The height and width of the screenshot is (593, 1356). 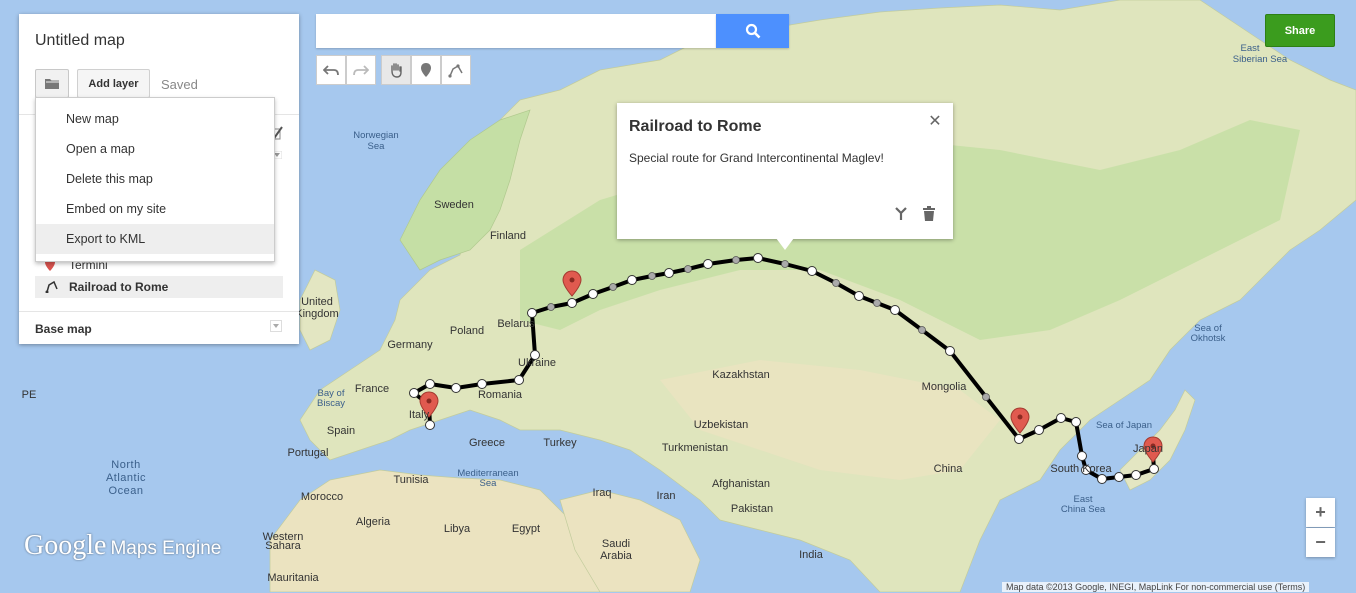 What do you see at coordinates (526, 529) in the screenshot?
I see `label-egypt: Egypt` at bounding box center [526, 529].